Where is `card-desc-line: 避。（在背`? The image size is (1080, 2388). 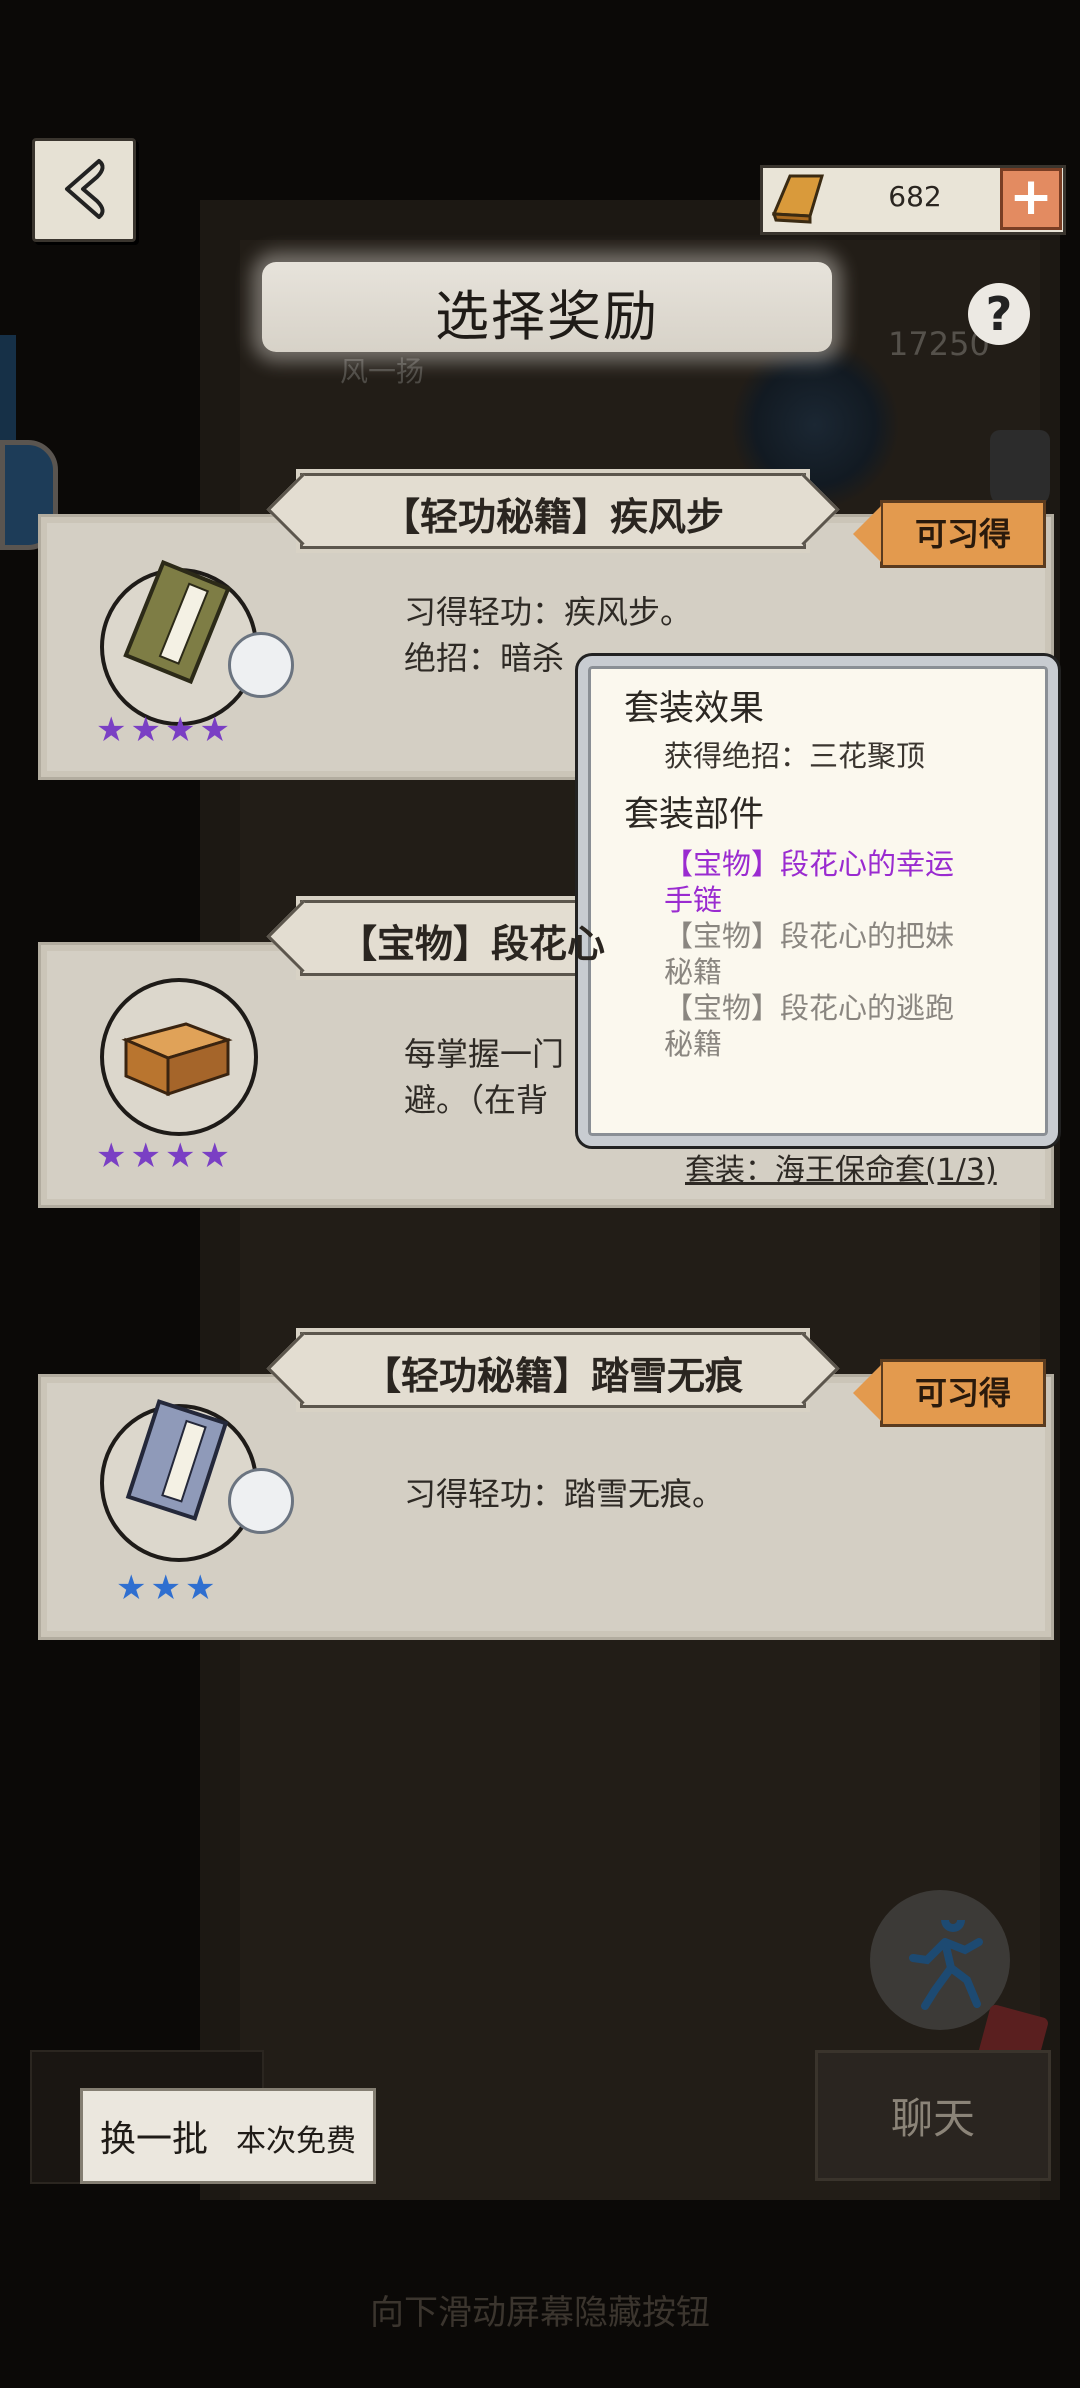
card-desc-line: 避。（在背 is located at coordinates (476, 1100).